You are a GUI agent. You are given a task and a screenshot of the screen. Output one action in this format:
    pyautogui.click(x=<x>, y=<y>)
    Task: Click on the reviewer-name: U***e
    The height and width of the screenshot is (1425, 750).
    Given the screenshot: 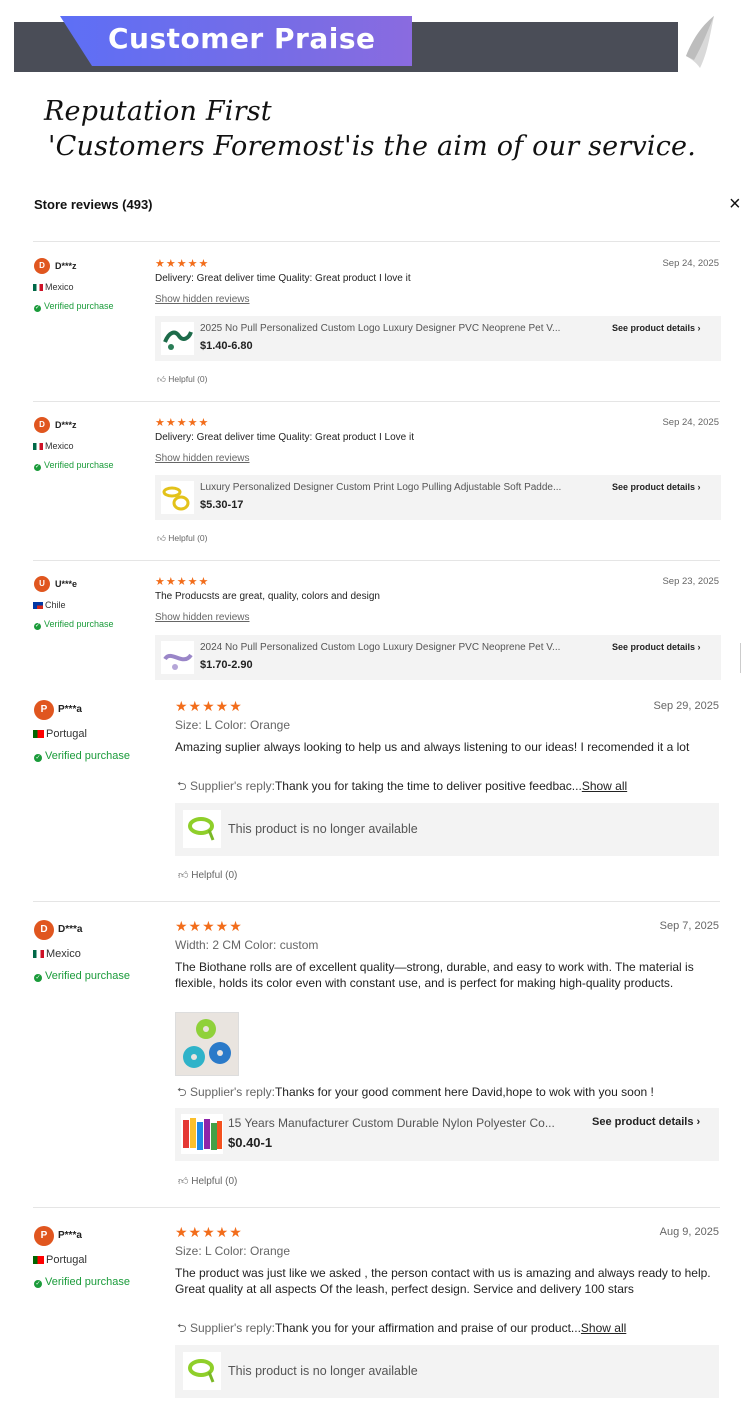 What is the action you would take?
    pyautogui.click(x=66, y=584)
    